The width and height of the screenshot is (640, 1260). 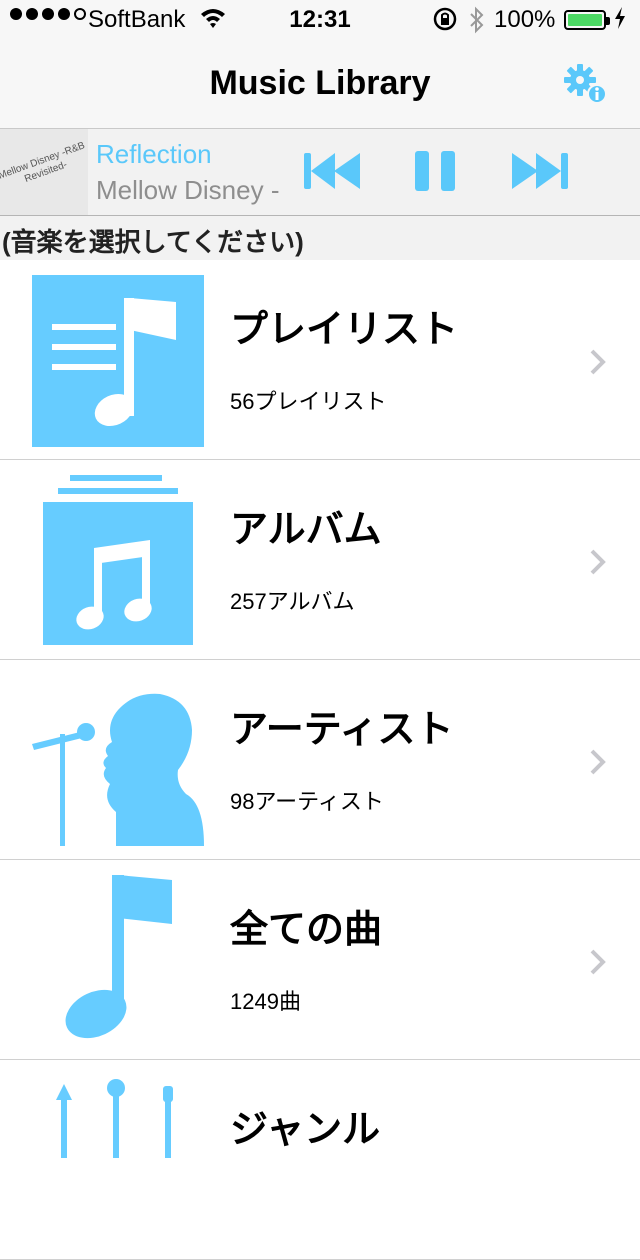 I want to click on gear-icon, so click(x=585, y=84).